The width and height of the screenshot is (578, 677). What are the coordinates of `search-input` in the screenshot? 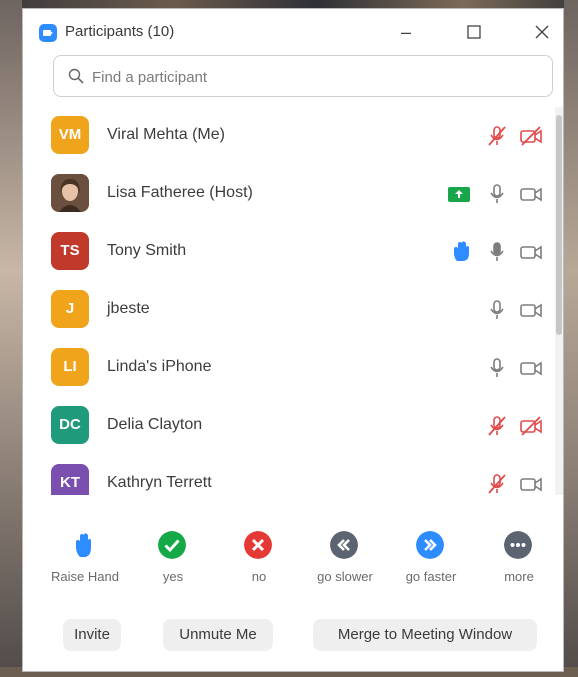 It's located at (312, 77).